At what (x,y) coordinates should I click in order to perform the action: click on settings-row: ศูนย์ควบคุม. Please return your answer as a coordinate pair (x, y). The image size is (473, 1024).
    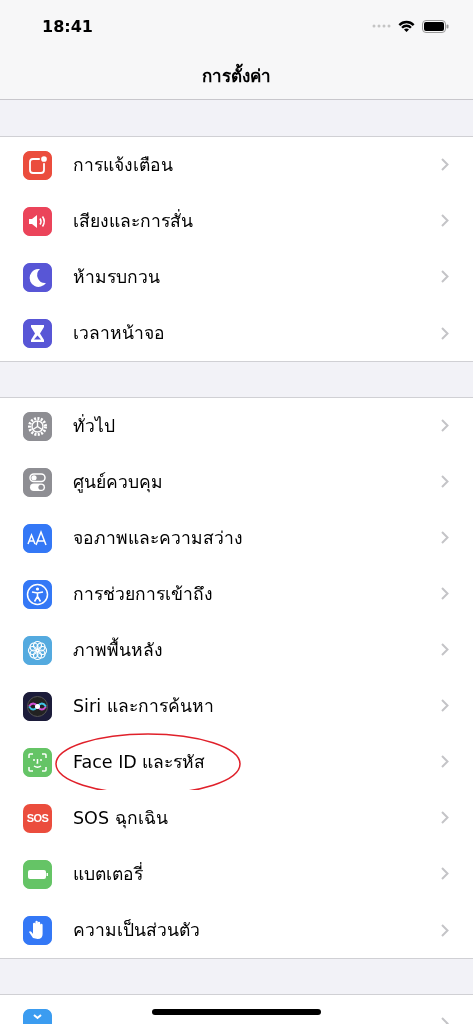
    Looking at the image, I should click on (236, 482).